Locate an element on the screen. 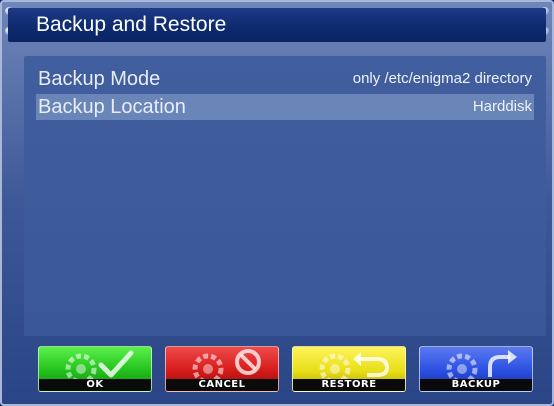  backup-button: BACKUP is located at coordinates (476, 369).